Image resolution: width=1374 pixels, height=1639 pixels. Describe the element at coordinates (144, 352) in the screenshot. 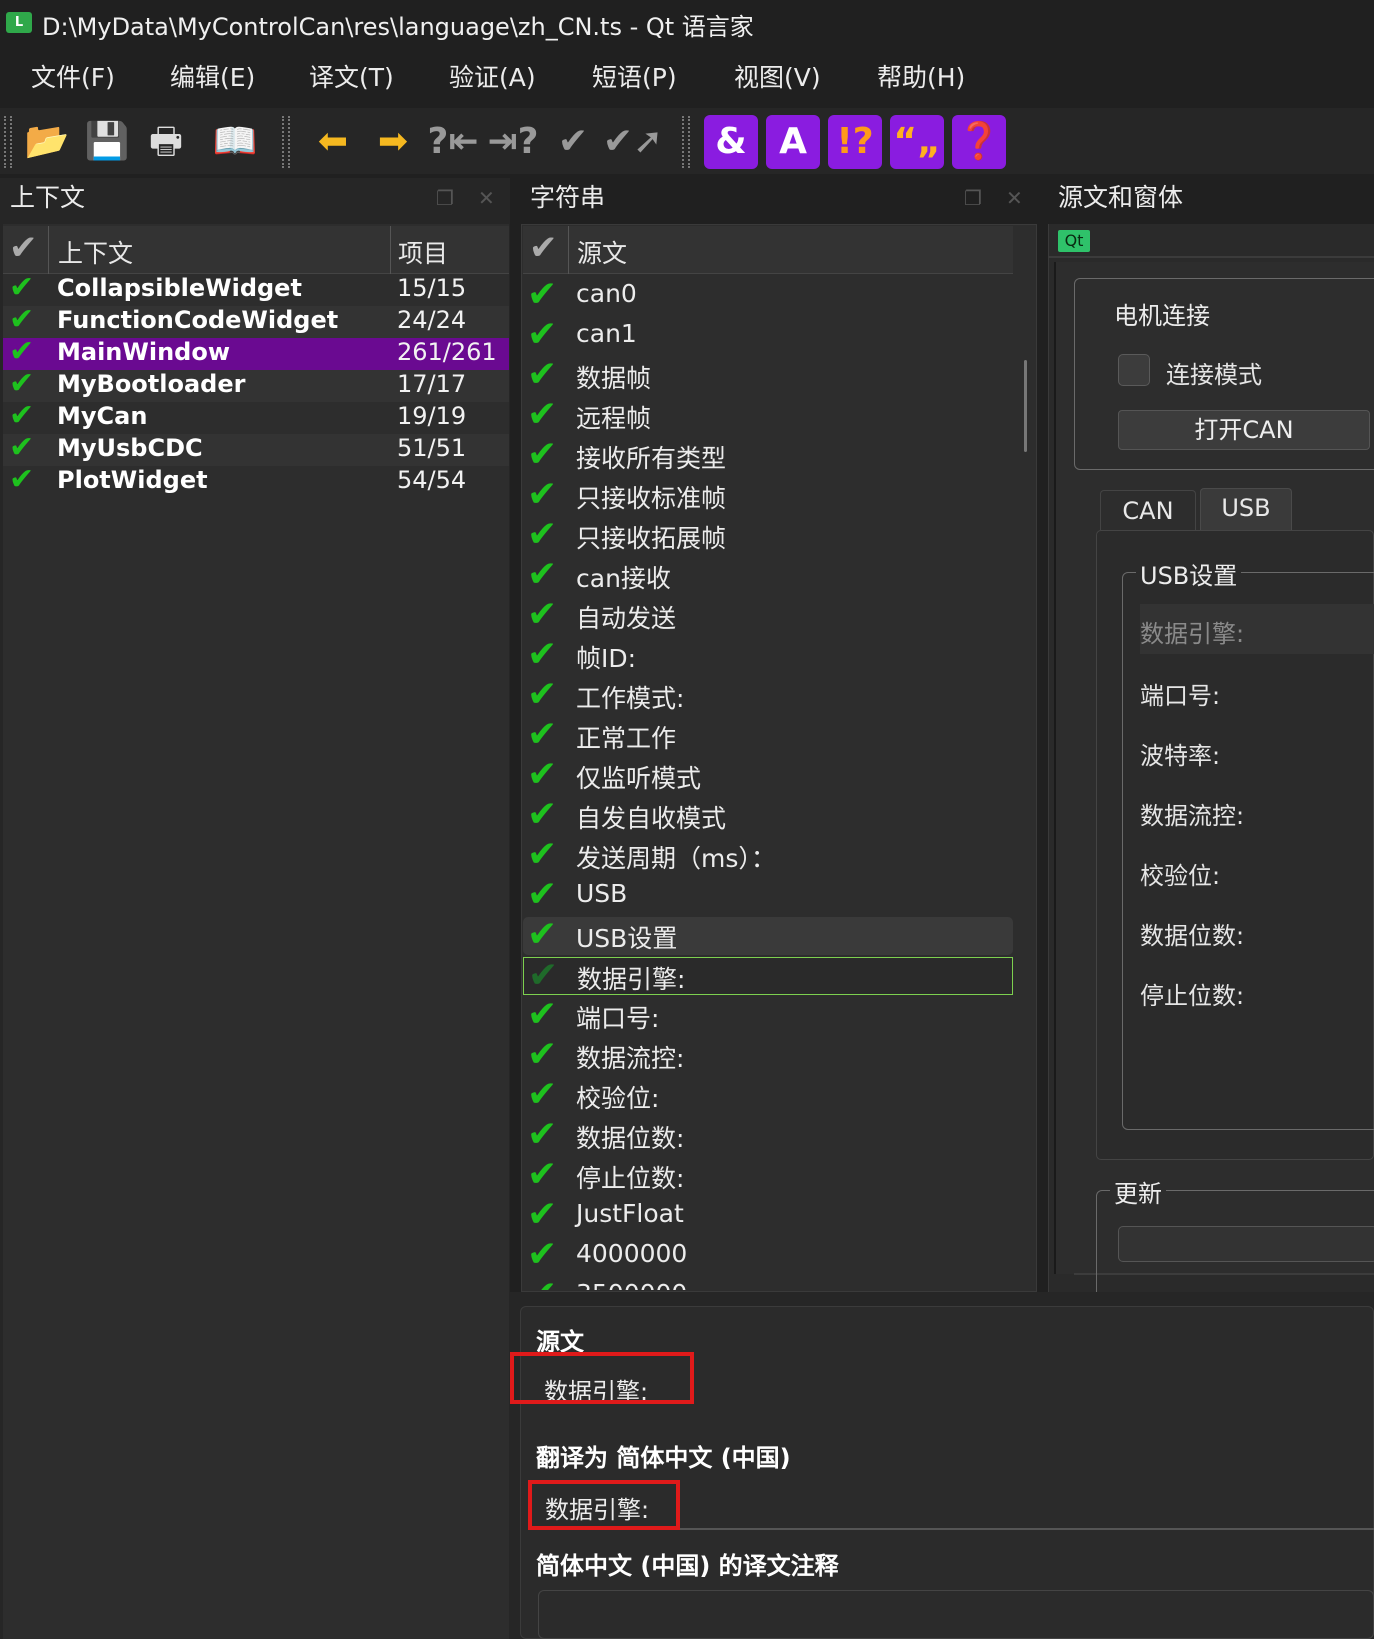

I see `context-name: MainWindow` at that location.